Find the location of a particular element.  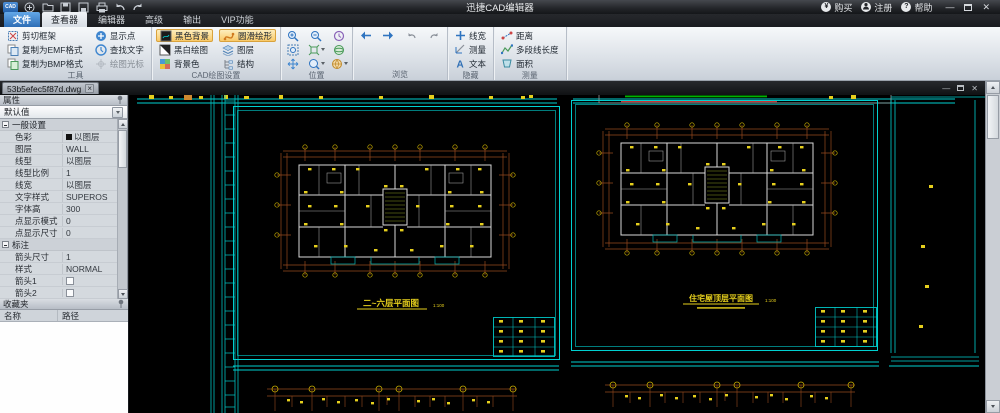

buy-button: ¥ 购买 is located at coordinates (836, 7).